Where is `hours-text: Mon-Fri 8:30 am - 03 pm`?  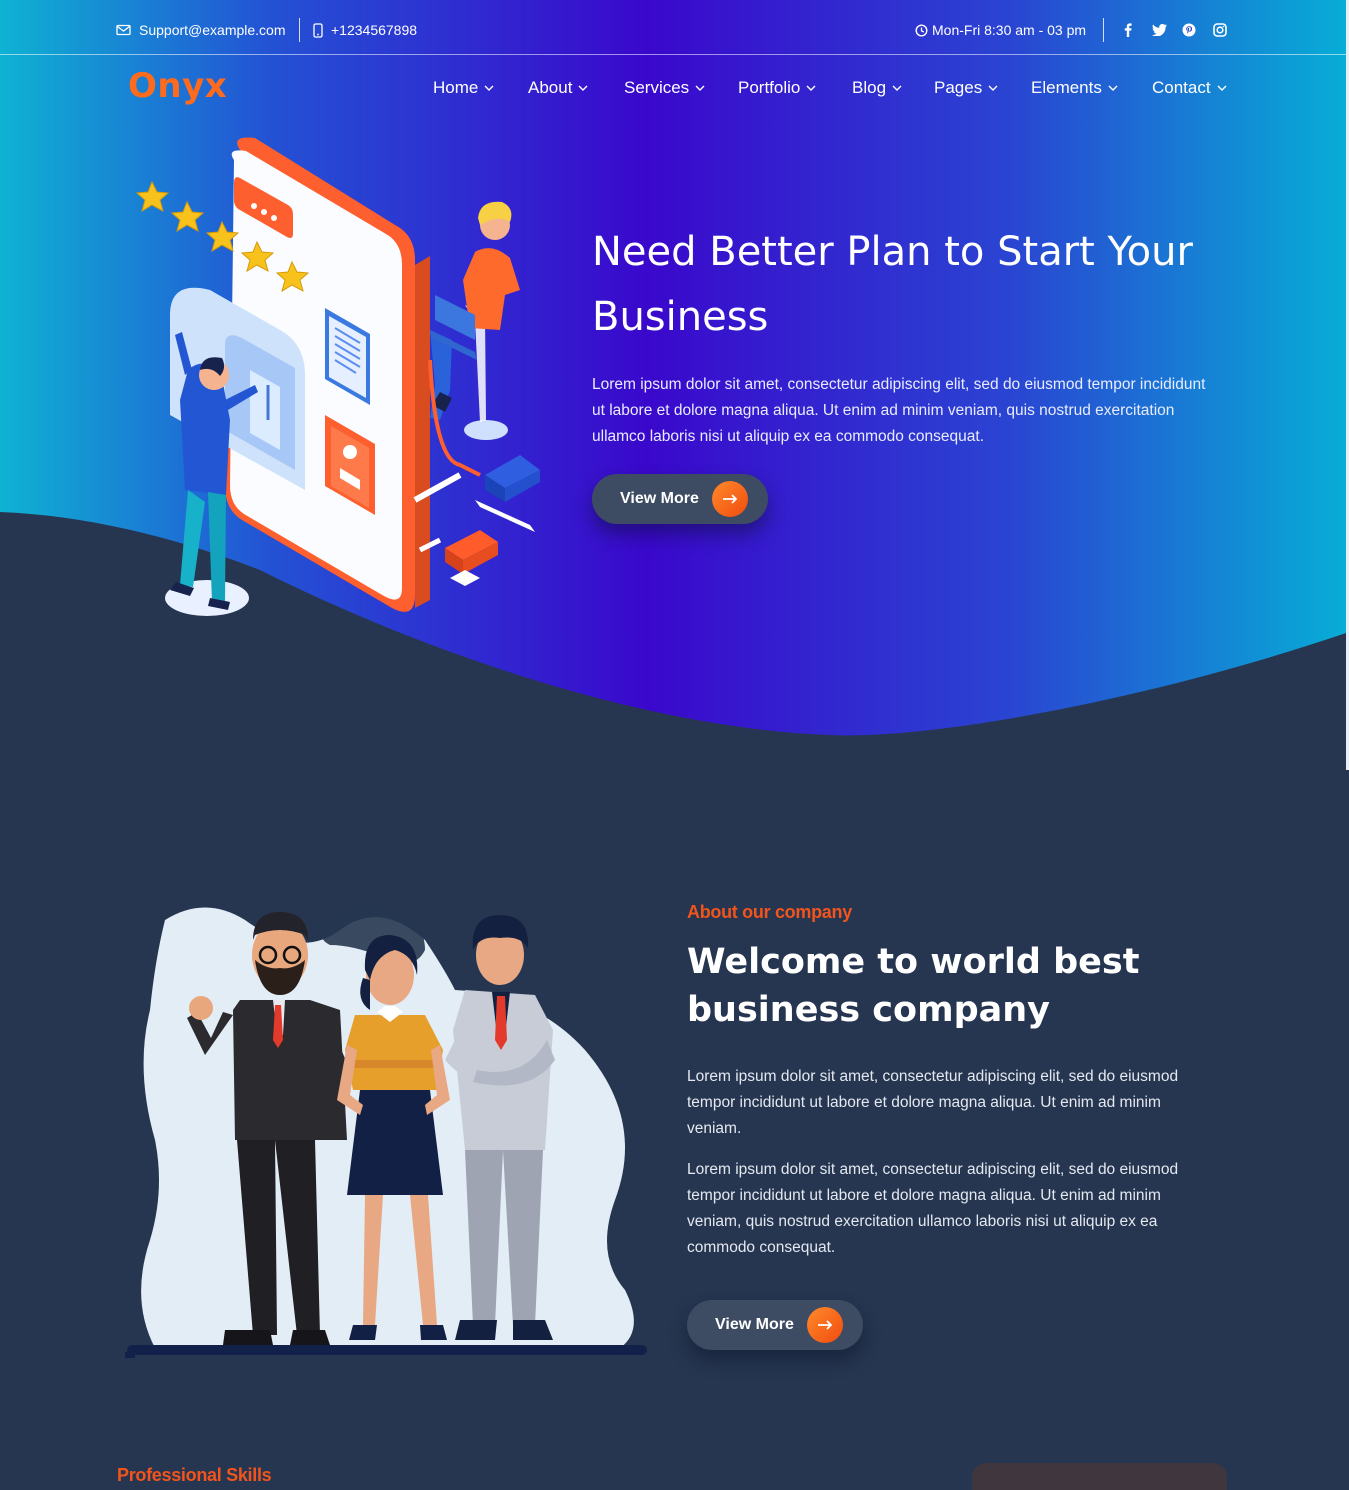
hours-text: Mon-Fri 8:30 am - 03 pm is located at coordinates (1009, 30).